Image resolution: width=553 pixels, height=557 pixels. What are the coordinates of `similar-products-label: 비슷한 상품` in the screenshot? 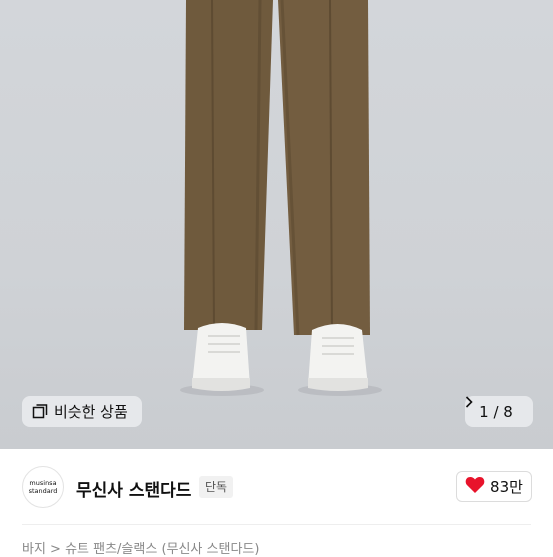 It's located at (91, 412).